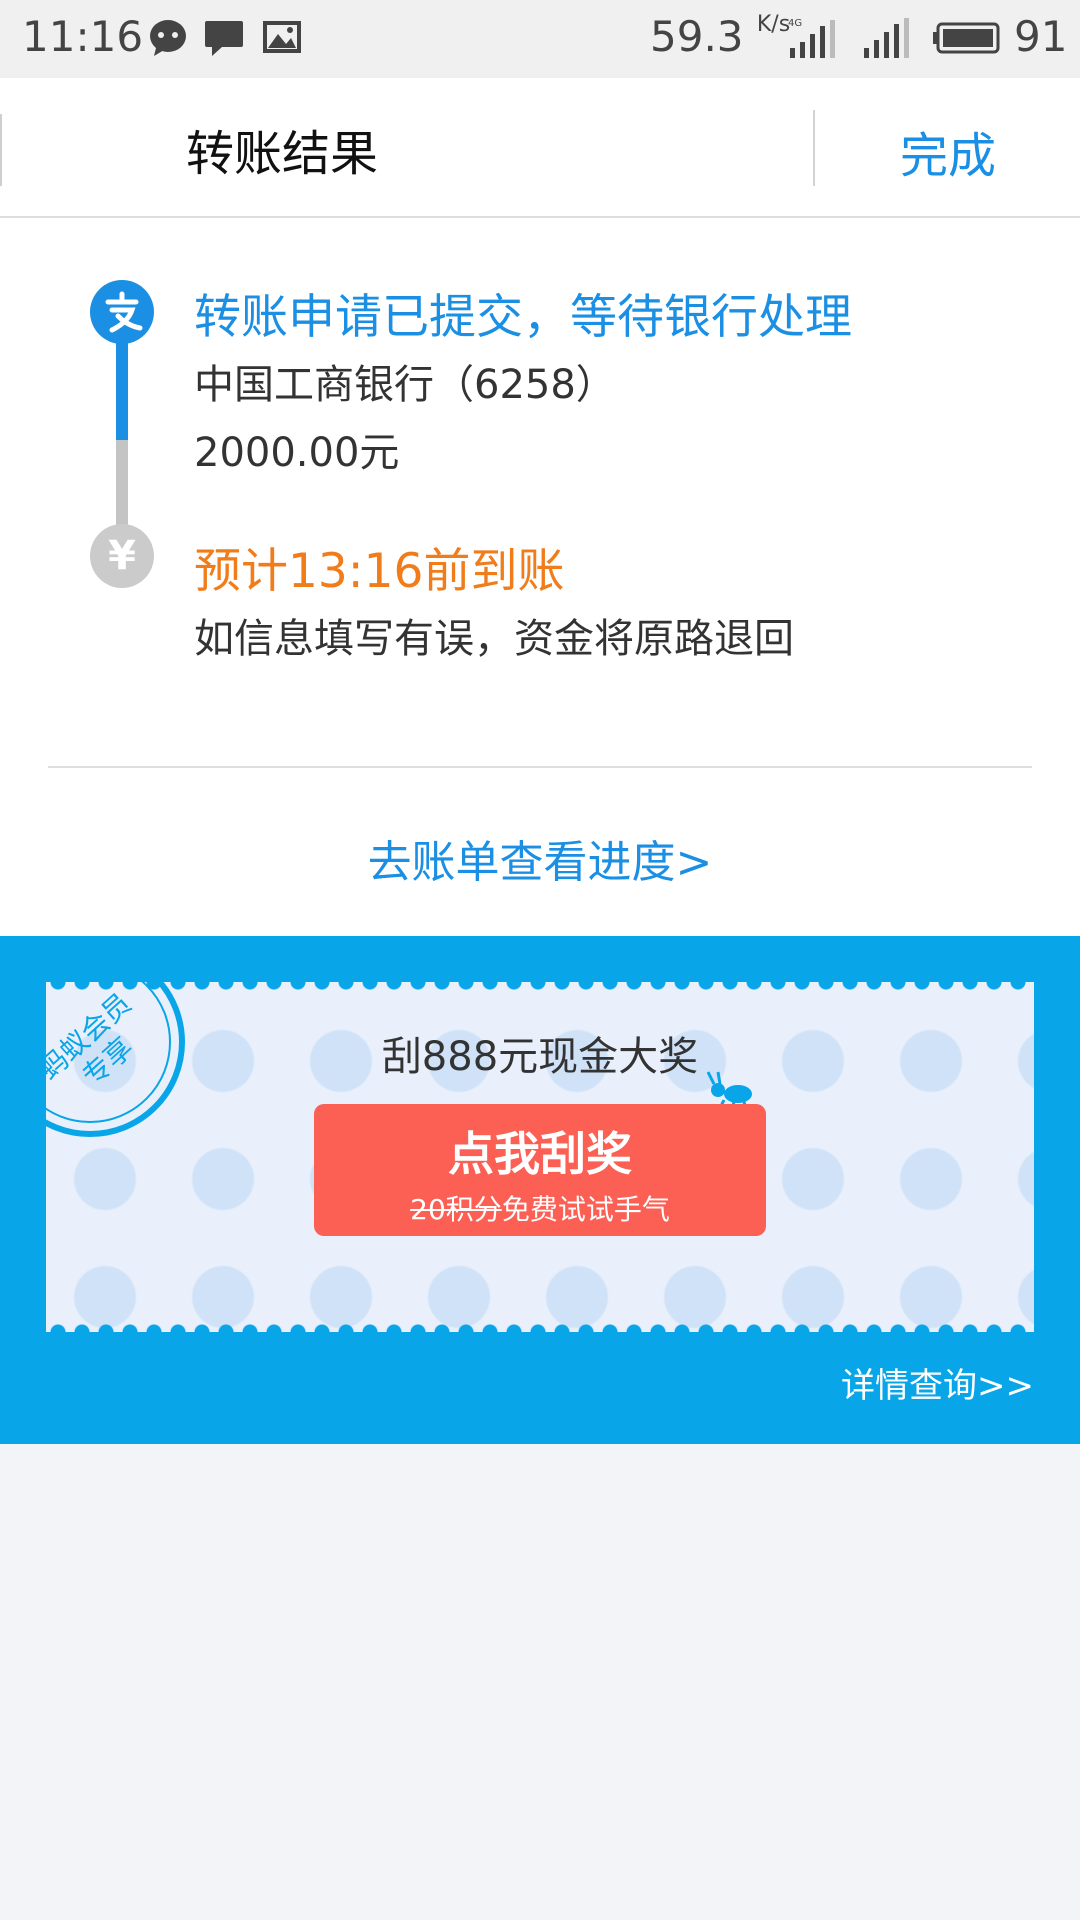 The height and width of the screenshot is (1920, 1080). What do you see at coordinates (540, 1057) in the screenshot?
I see `promo-title: 刮888元现金大奖` at bounding box center [540, 1057].